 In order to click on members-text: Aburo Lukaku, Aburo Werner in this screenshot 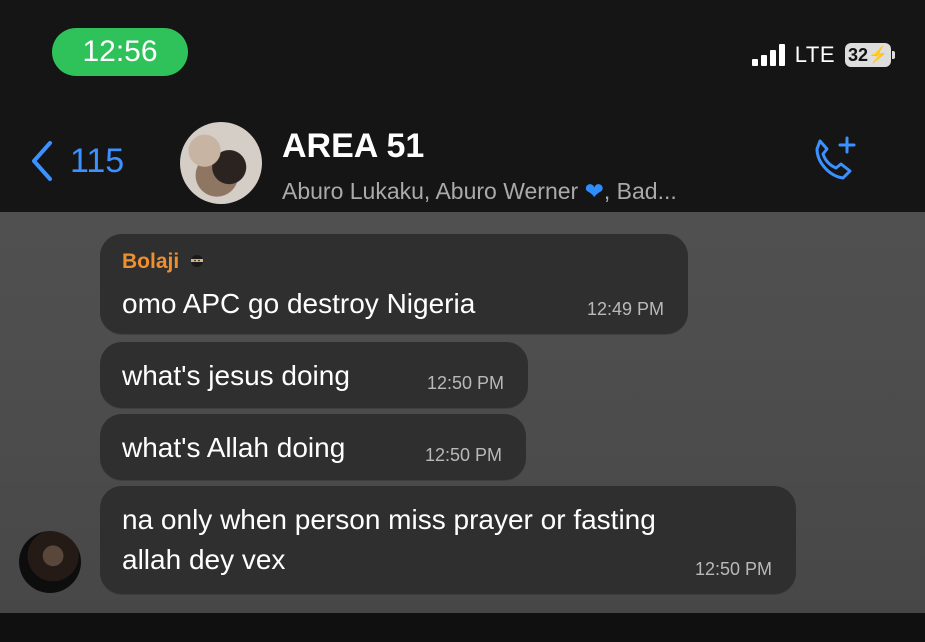, I will do `click(433, 191)`.